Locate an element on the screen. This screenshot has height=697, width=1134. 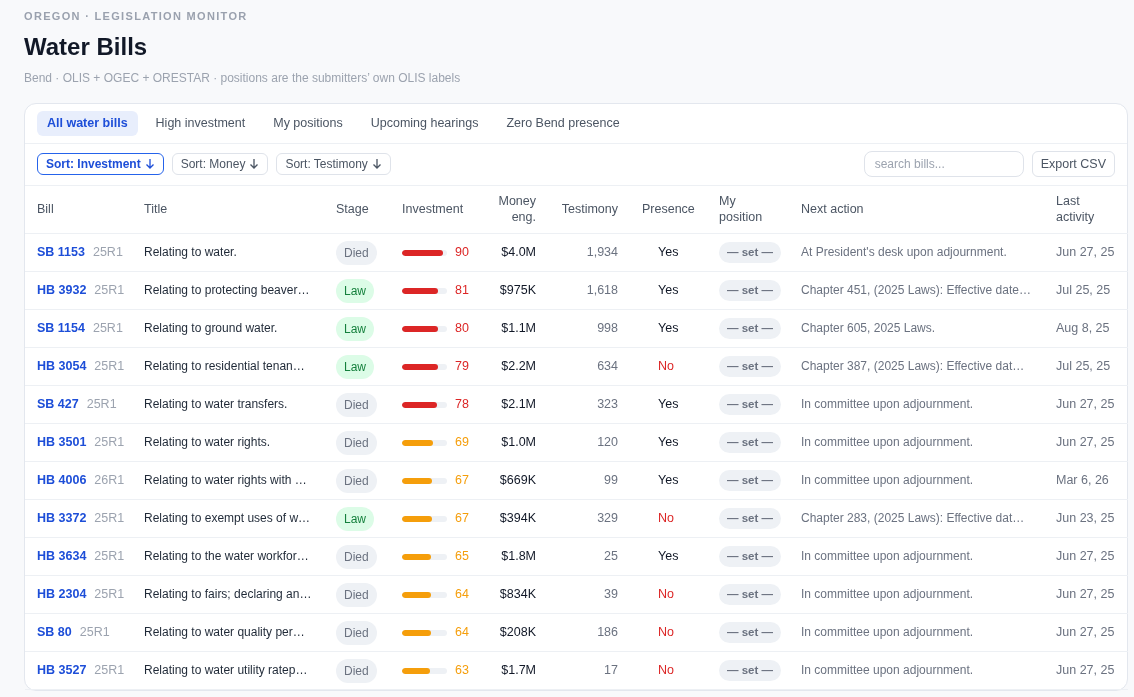
session-label: 26R1 is located at coordinates (109, 480).